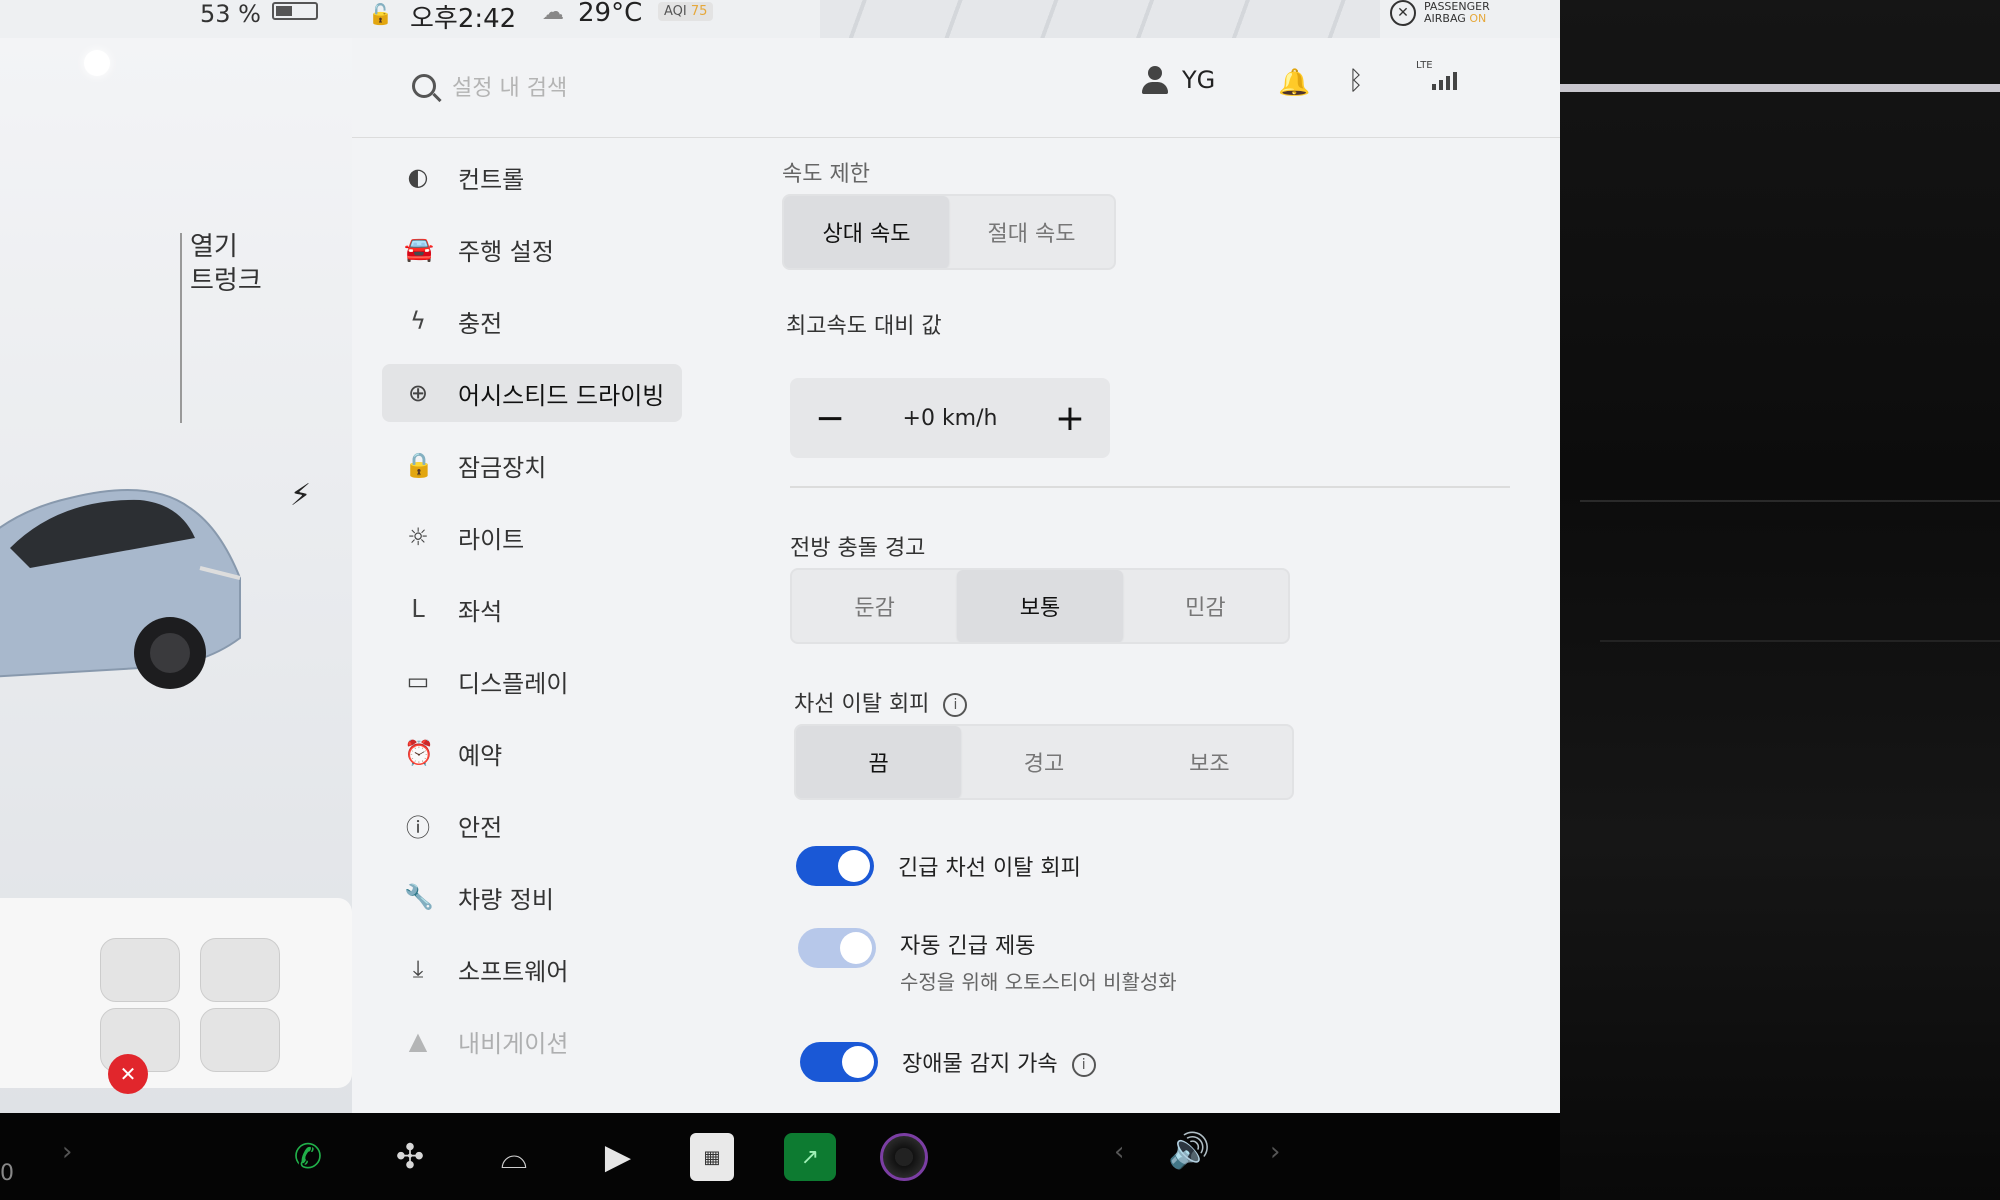 This screenshot has height=1200, width=2000. I want to click on lane-departure-selector: 끔 경고 보조, so click(1044, 762).